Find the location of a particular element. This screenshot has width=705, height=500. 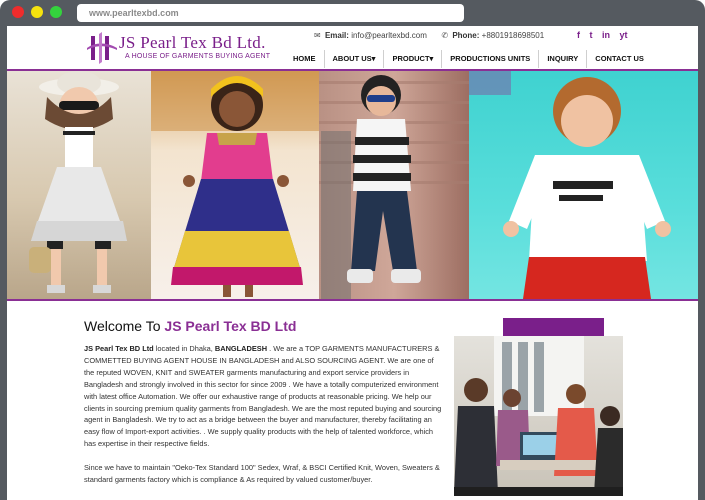

twitter-icon: t is located at coordinates (591, 35).